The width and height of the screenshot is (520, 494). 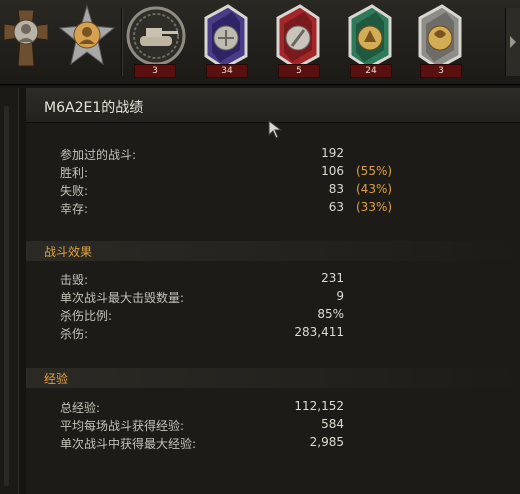 What do you see at coordinates (374, 207) in the screenshot?
I see `stat-percent: (33%)` at bounding box center [374, 207].